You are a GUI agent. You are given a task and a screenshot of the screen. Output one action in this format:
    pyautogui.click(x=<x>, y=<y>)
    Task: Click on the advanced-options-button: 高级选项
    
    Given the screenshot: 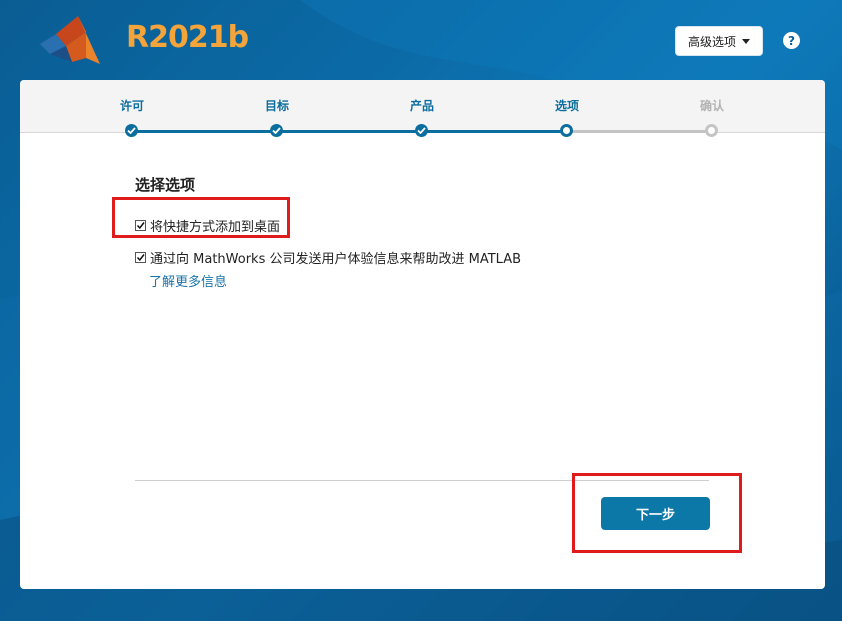 What is the action you would take?
    pyautogui.click(x=719, y=41)
    